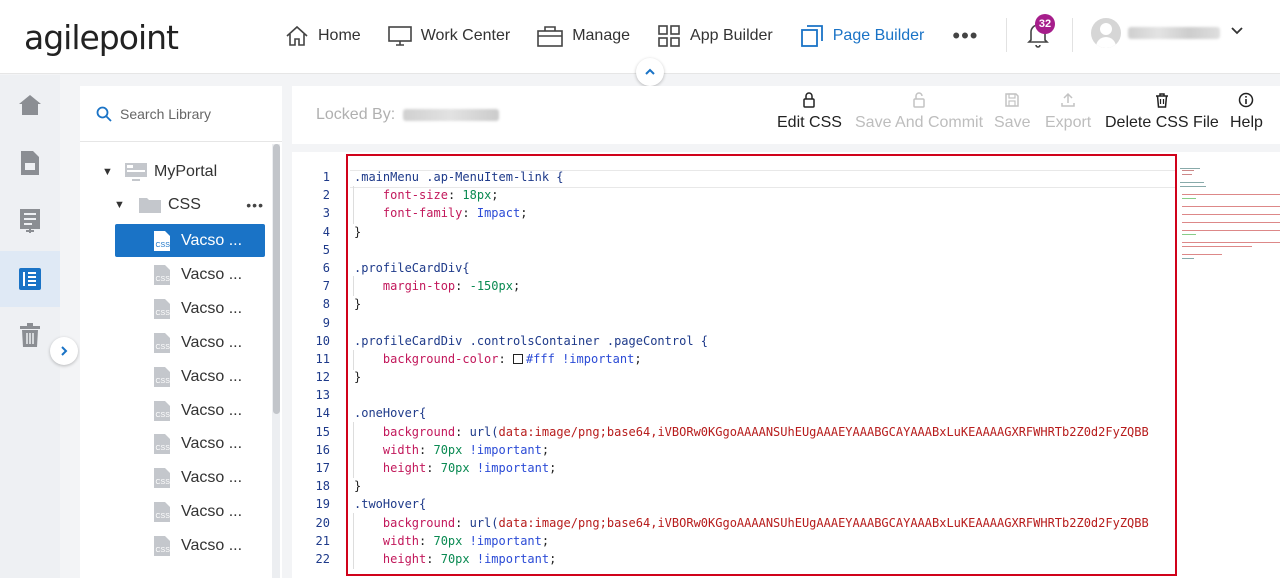 This screenshot has height=578, width=1280. I want to click on save-button: Save, so click(1012, 112).